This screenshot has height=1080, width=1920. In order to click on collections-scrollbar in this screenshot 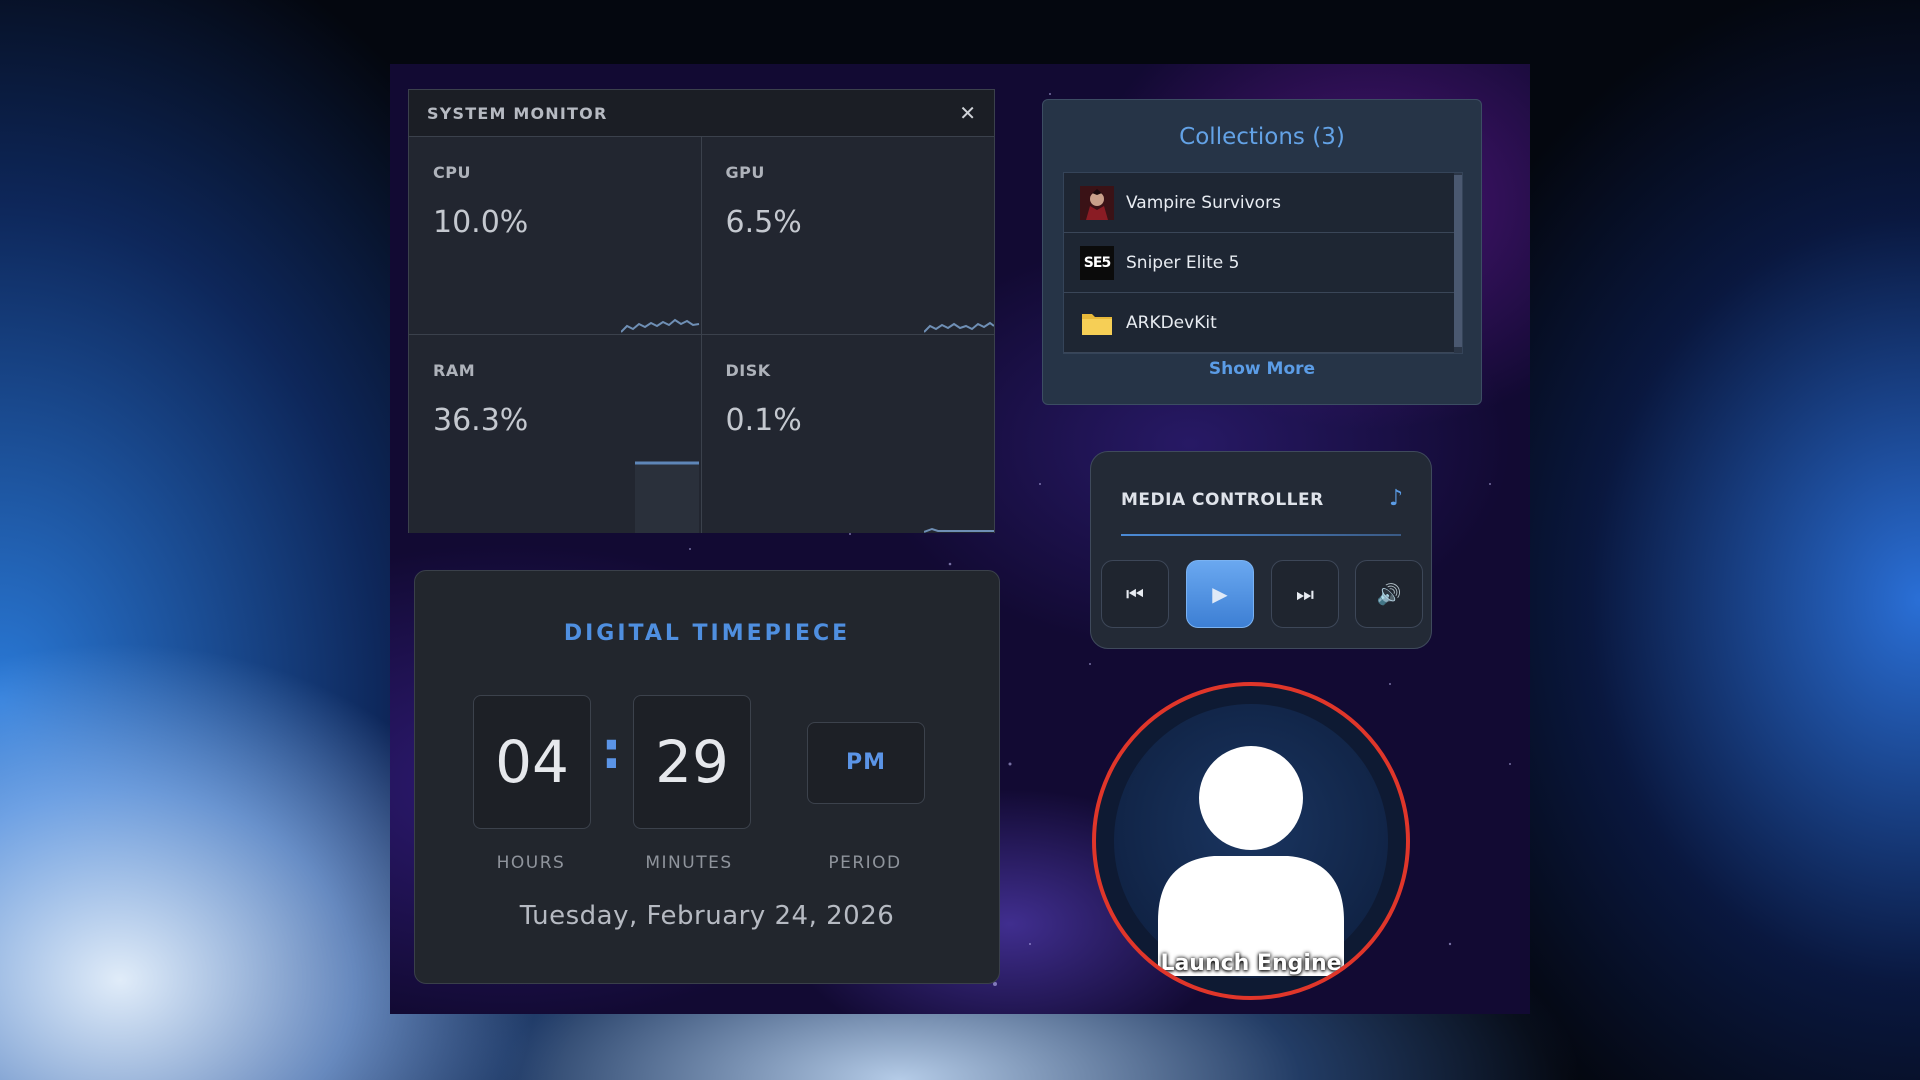, I will do `click(1458, 263)`.